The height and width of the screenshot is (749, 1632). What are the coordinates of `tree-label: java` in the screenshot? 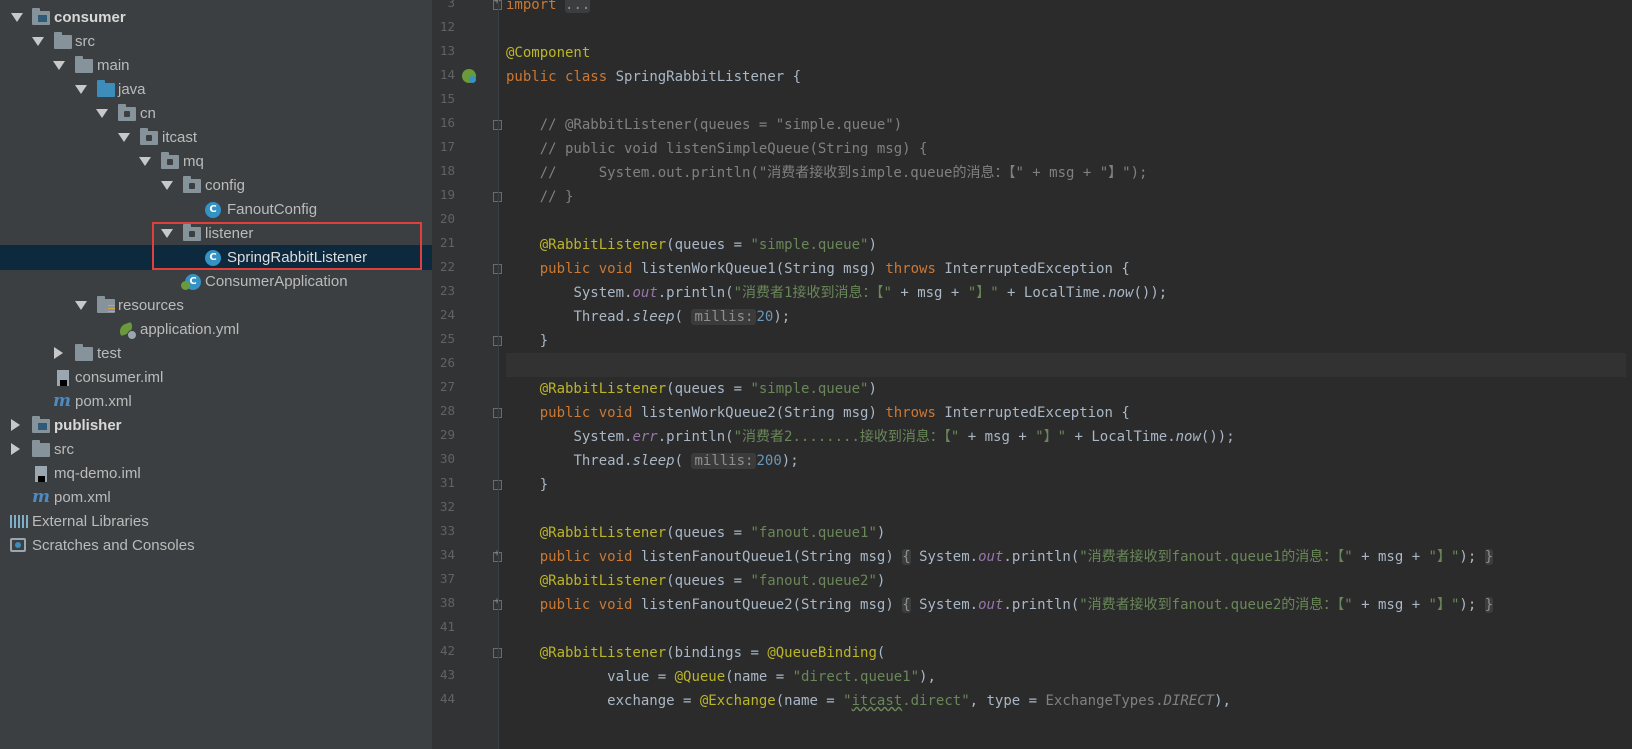 It's located at (132, 89).